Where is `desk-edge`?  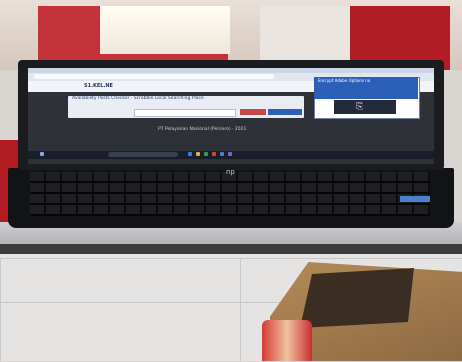 desk-edge is located at coordinates (231, 249).